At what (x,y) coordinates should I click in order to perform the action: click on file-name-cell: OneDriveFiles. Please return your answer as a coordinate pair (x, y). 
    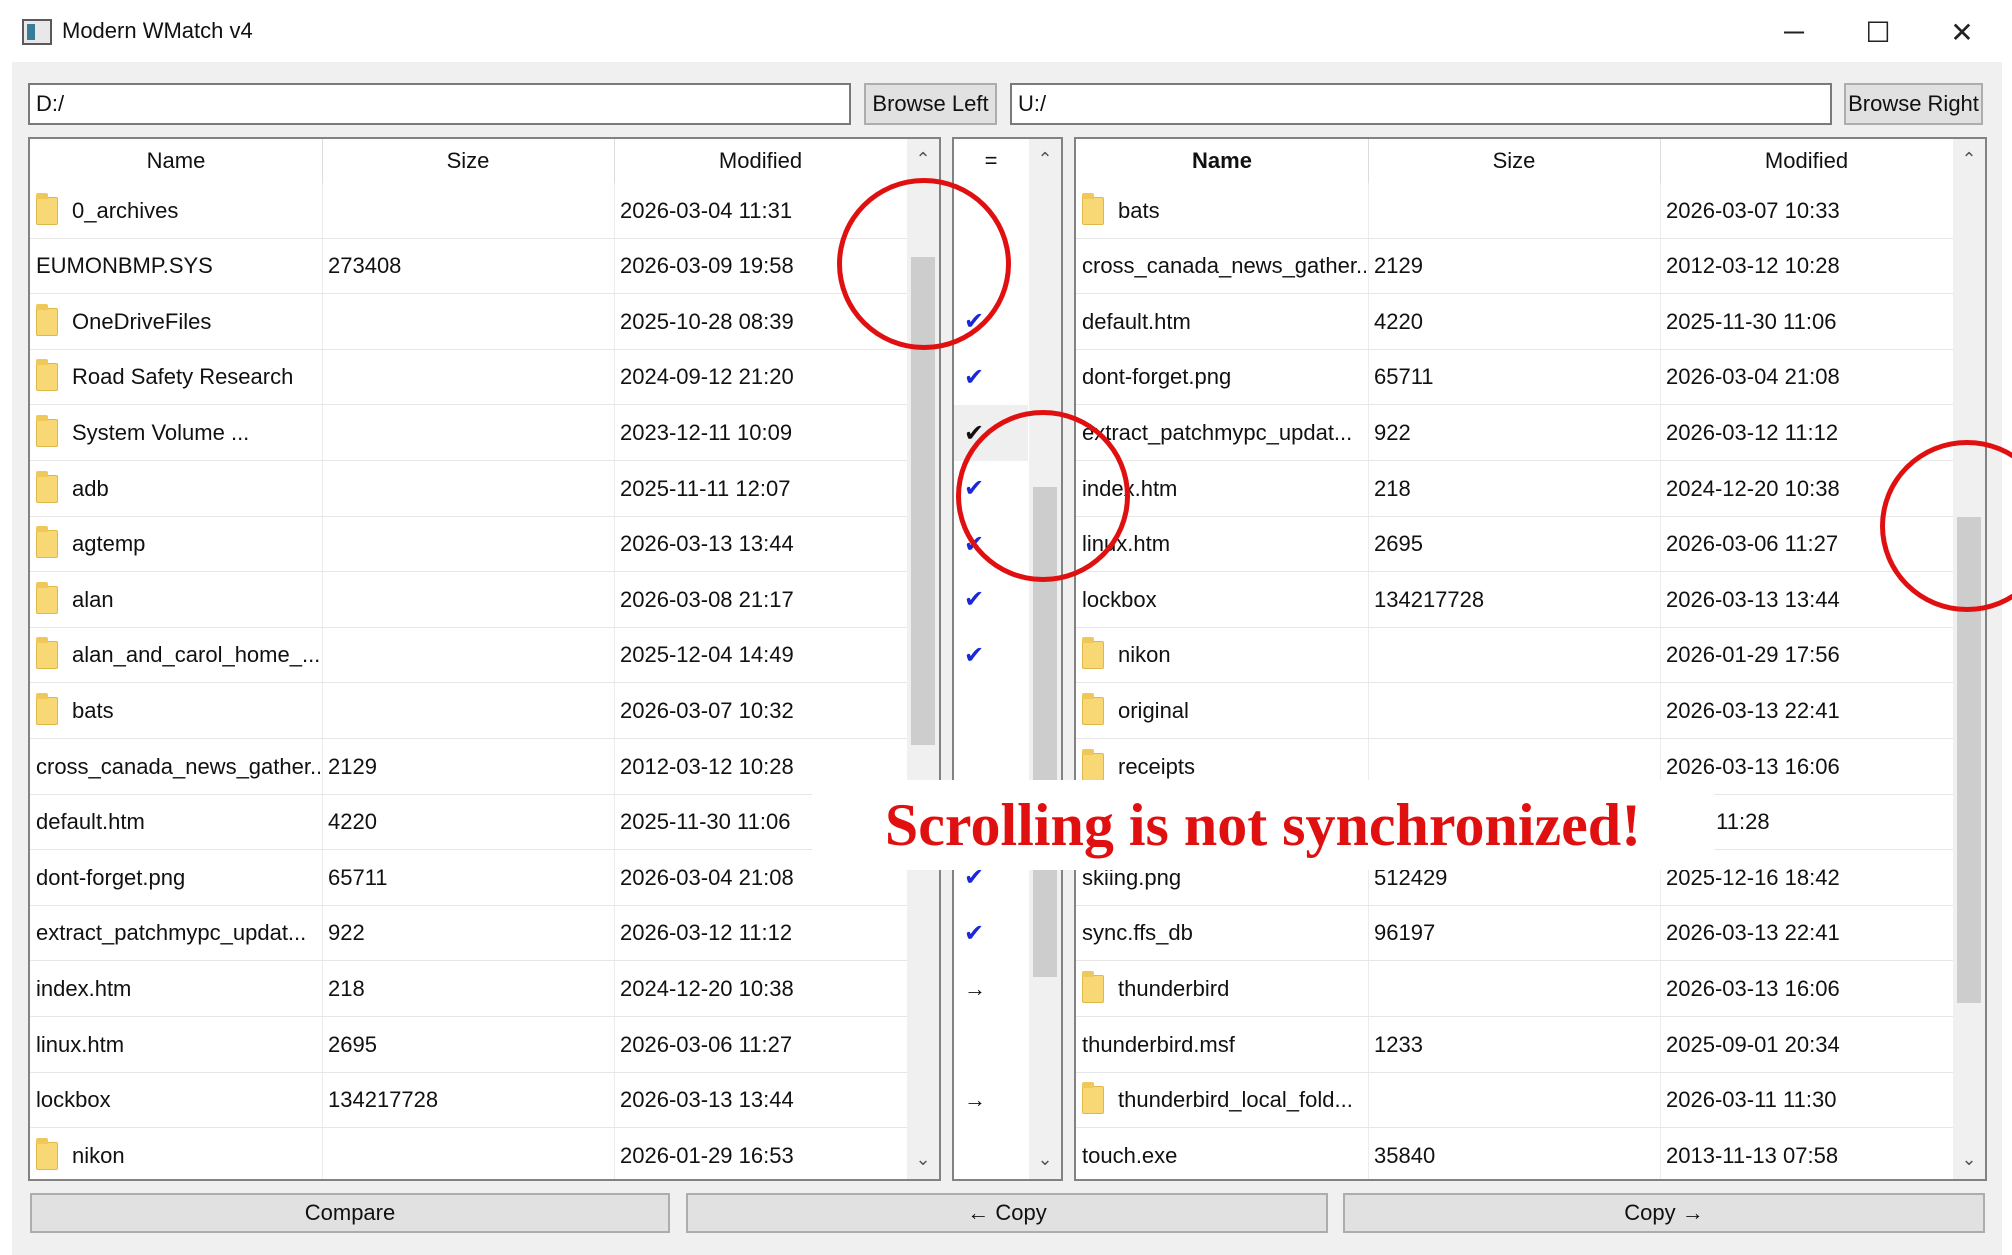
    Looking at the image, I should click on (178, 321).